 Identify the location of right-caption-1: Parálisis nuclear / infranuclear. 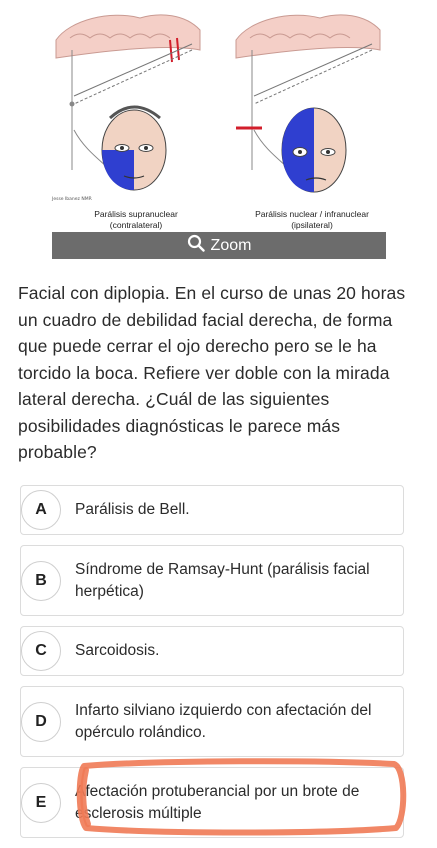
(312, 214).